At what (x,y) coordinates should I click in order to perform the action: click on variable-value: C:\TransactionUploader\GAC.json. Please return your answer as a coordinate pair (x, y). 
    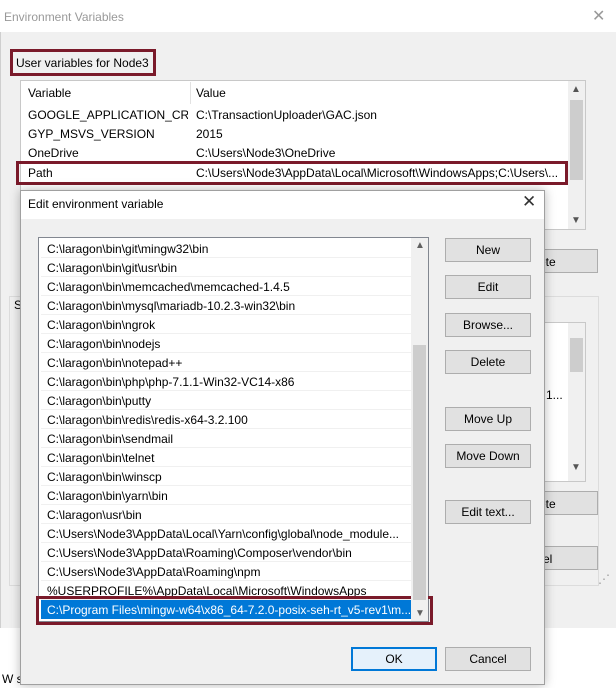
    Looking at the image, I should click on (286, 115).